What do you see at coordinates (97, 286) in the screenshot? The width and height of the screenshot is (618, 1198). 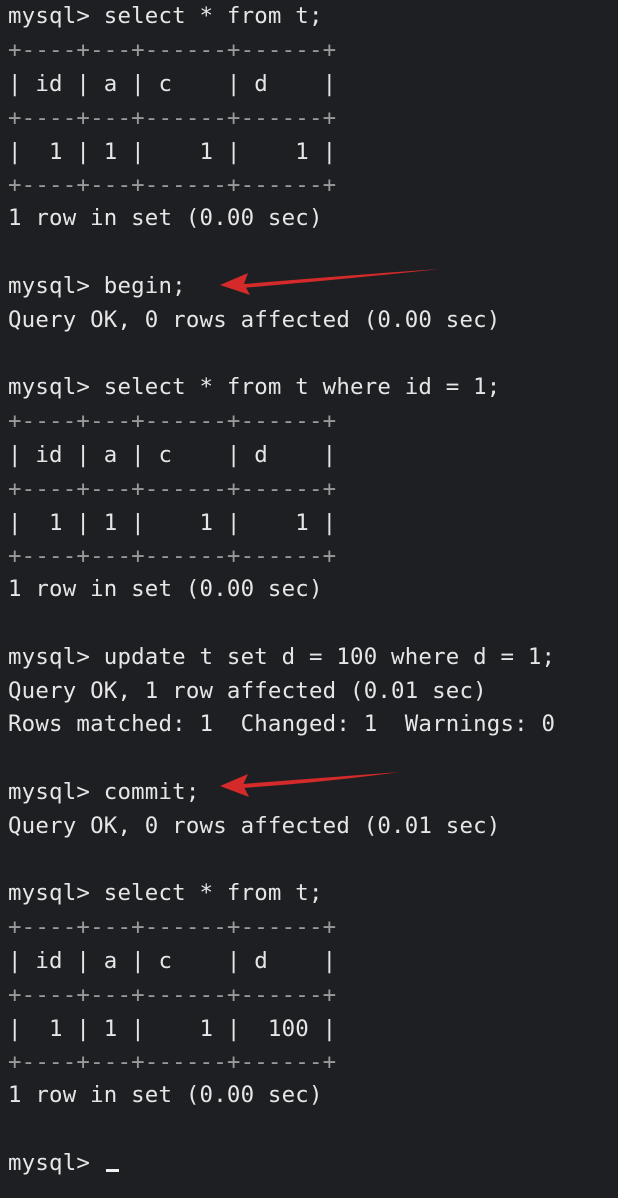 I see `command-line: mysql> begin;` at bounding box center [97, 286].